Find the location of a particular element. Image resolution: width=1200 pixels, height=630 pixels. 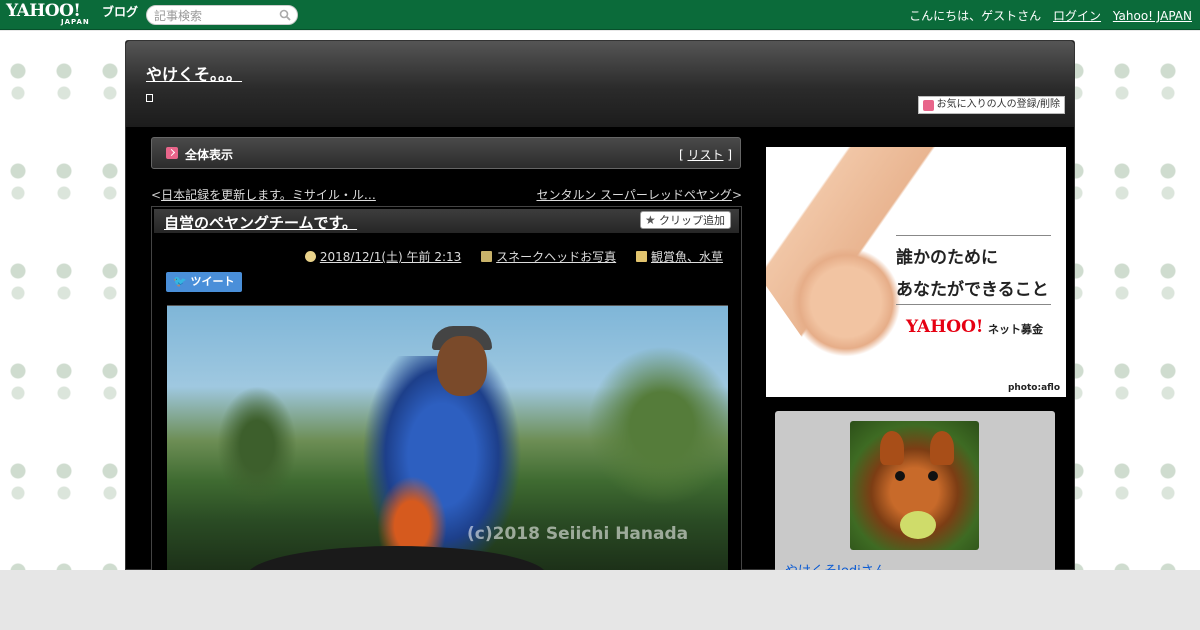

next-arrow: > is located at coordinates (736, 195).